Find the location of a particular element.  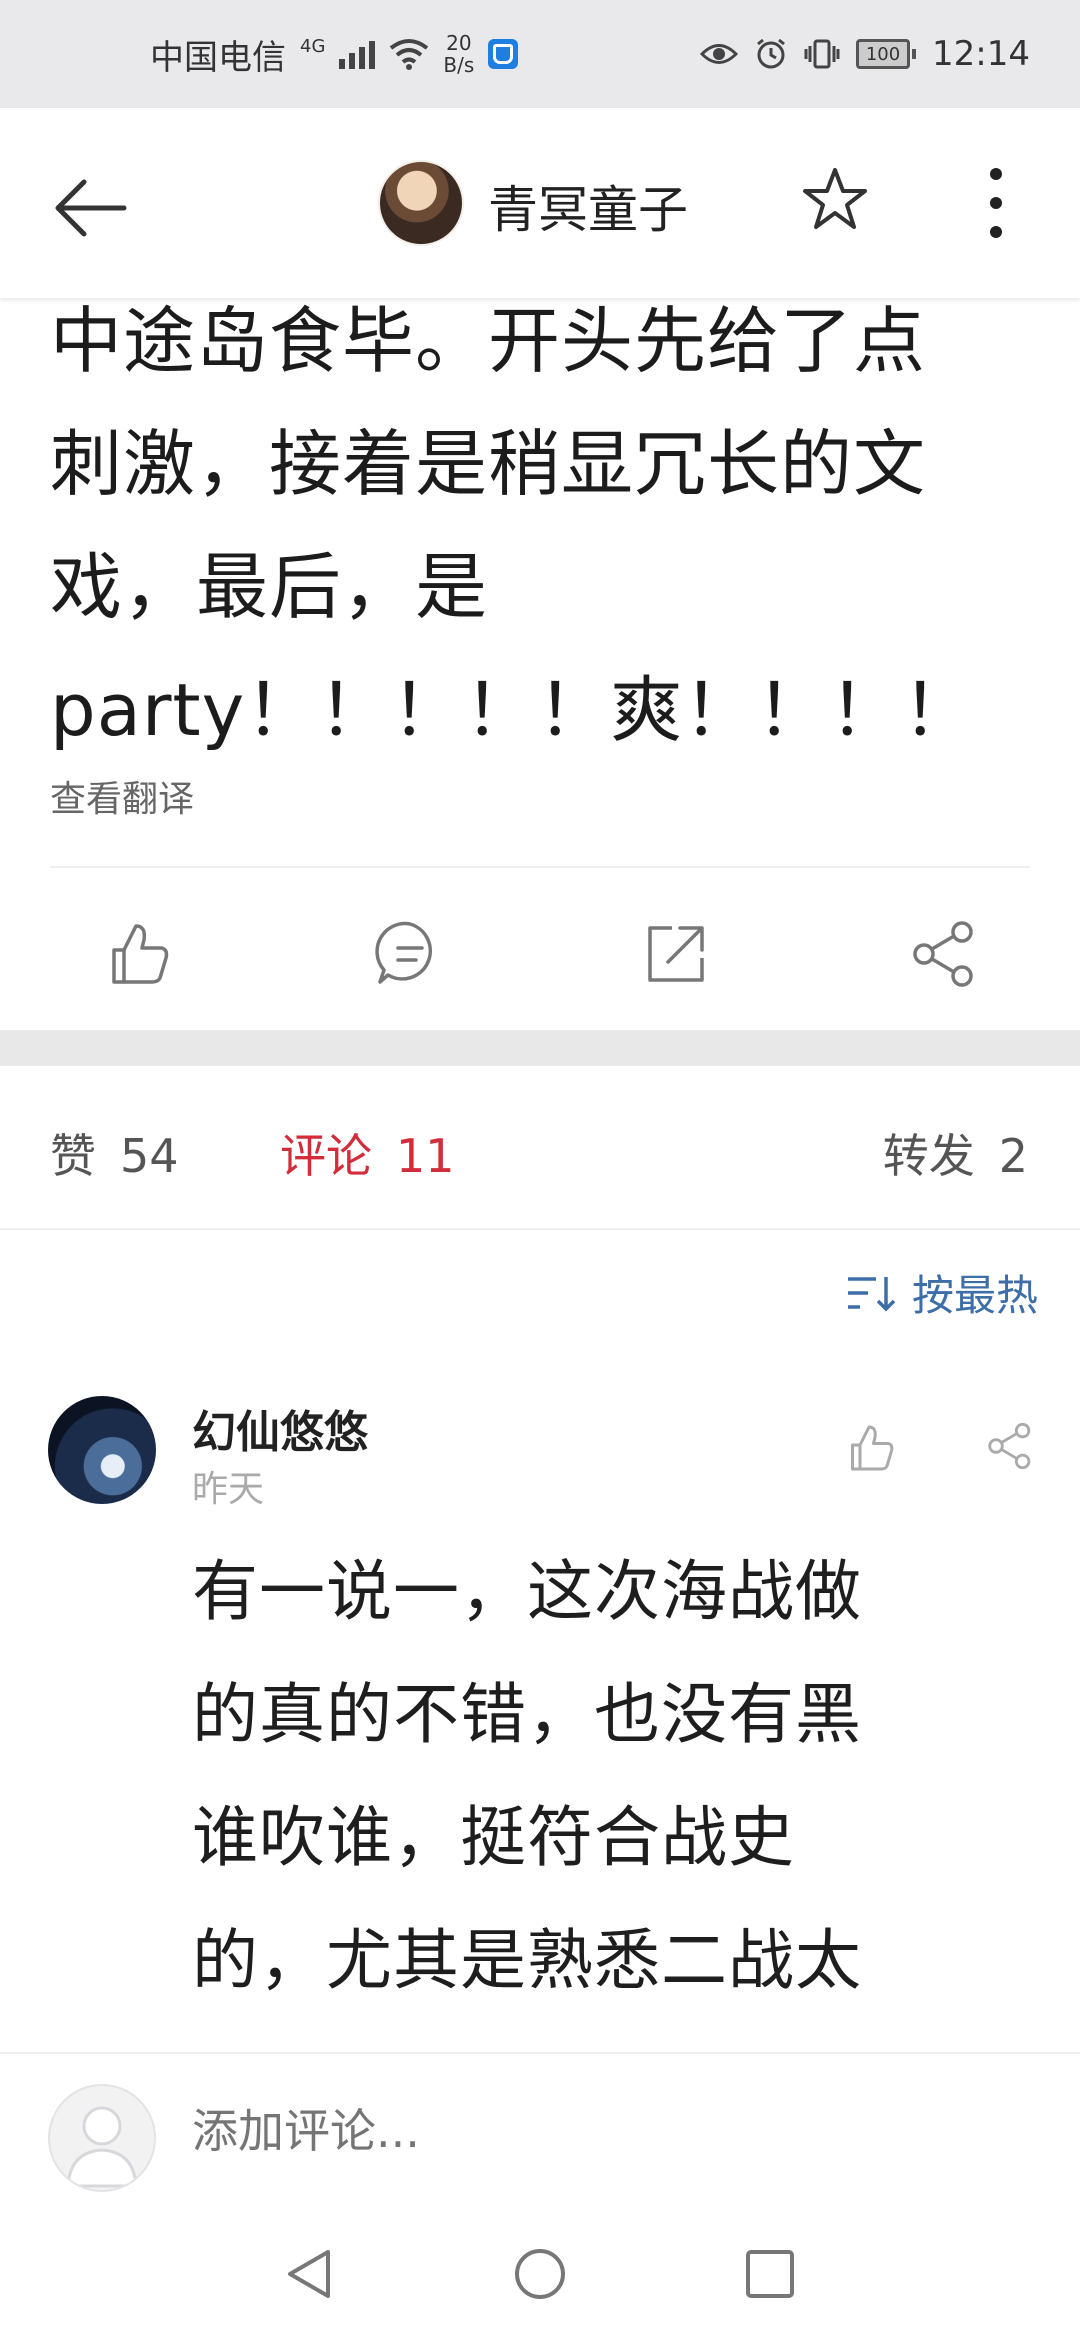

eye-icon is located at coordinates (719, 54).